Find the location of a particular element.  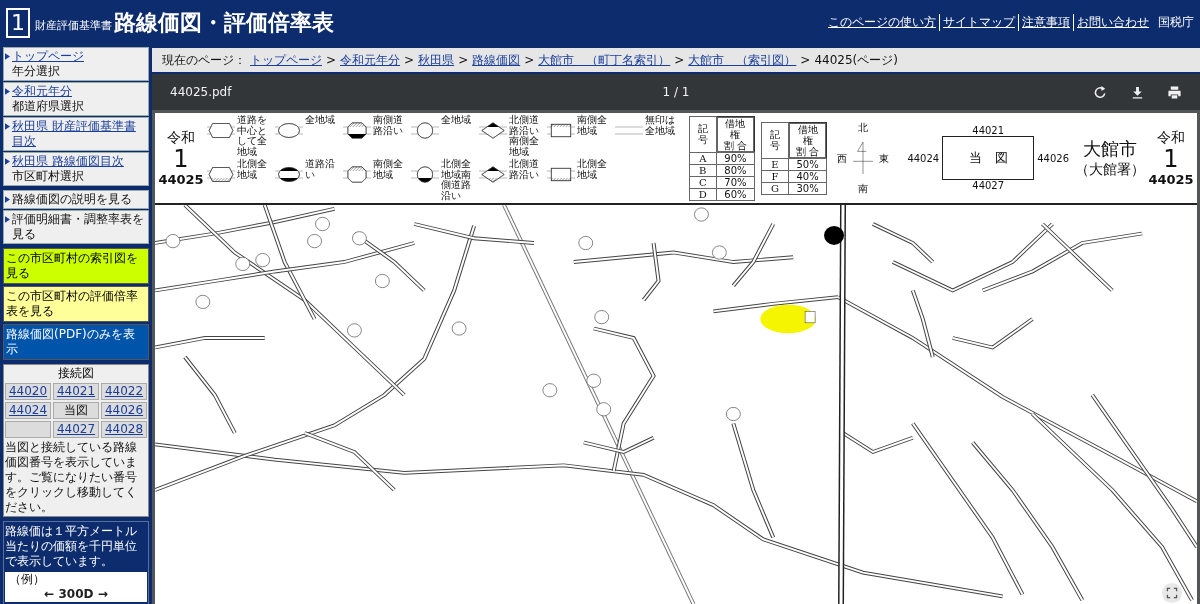

table-header: 借地権 is located at coordinates (735, 128).